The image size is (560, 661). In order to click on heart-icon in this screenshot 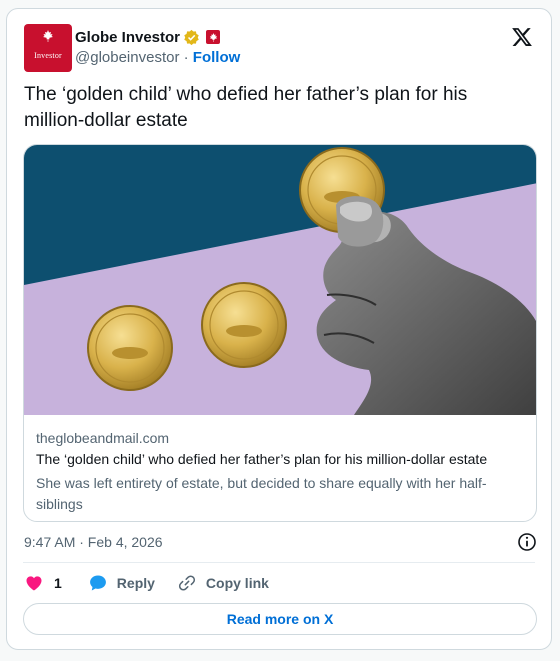, I will do `click(34, 583)`.